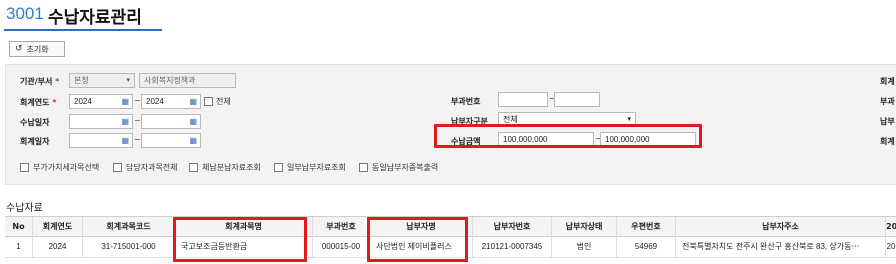 Image resolution: width=896 pixels, height=264 pixels. I want to click on accounting-date-to-input: ▦, so click(171, 140).